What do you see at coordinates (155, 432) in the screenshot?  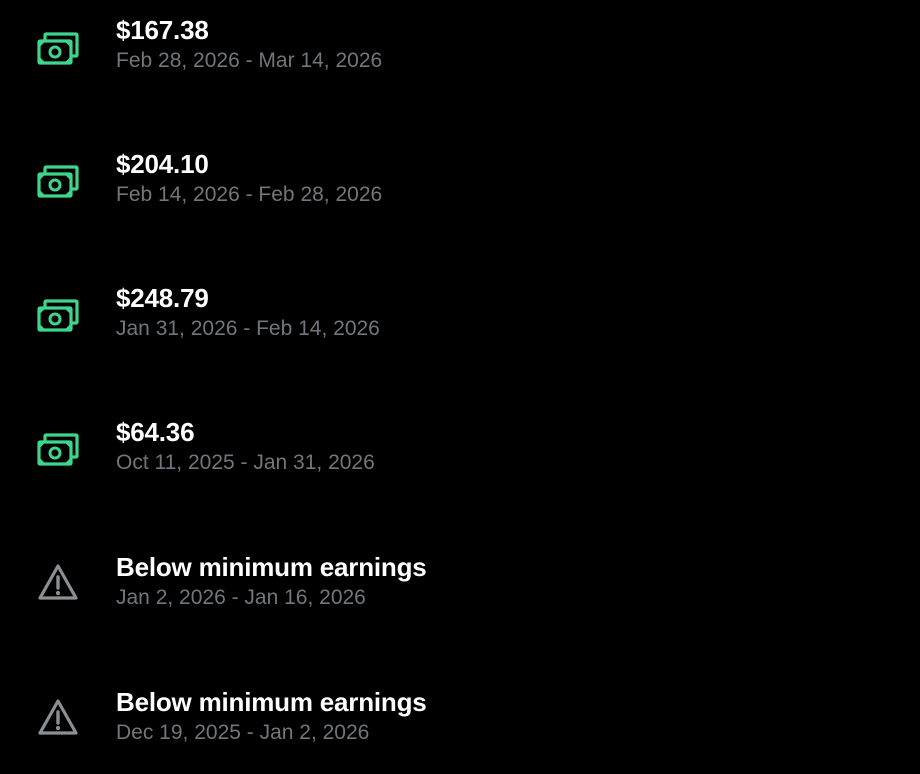 I see `payout-amount: $64.36` at bounding box center [155, 432].